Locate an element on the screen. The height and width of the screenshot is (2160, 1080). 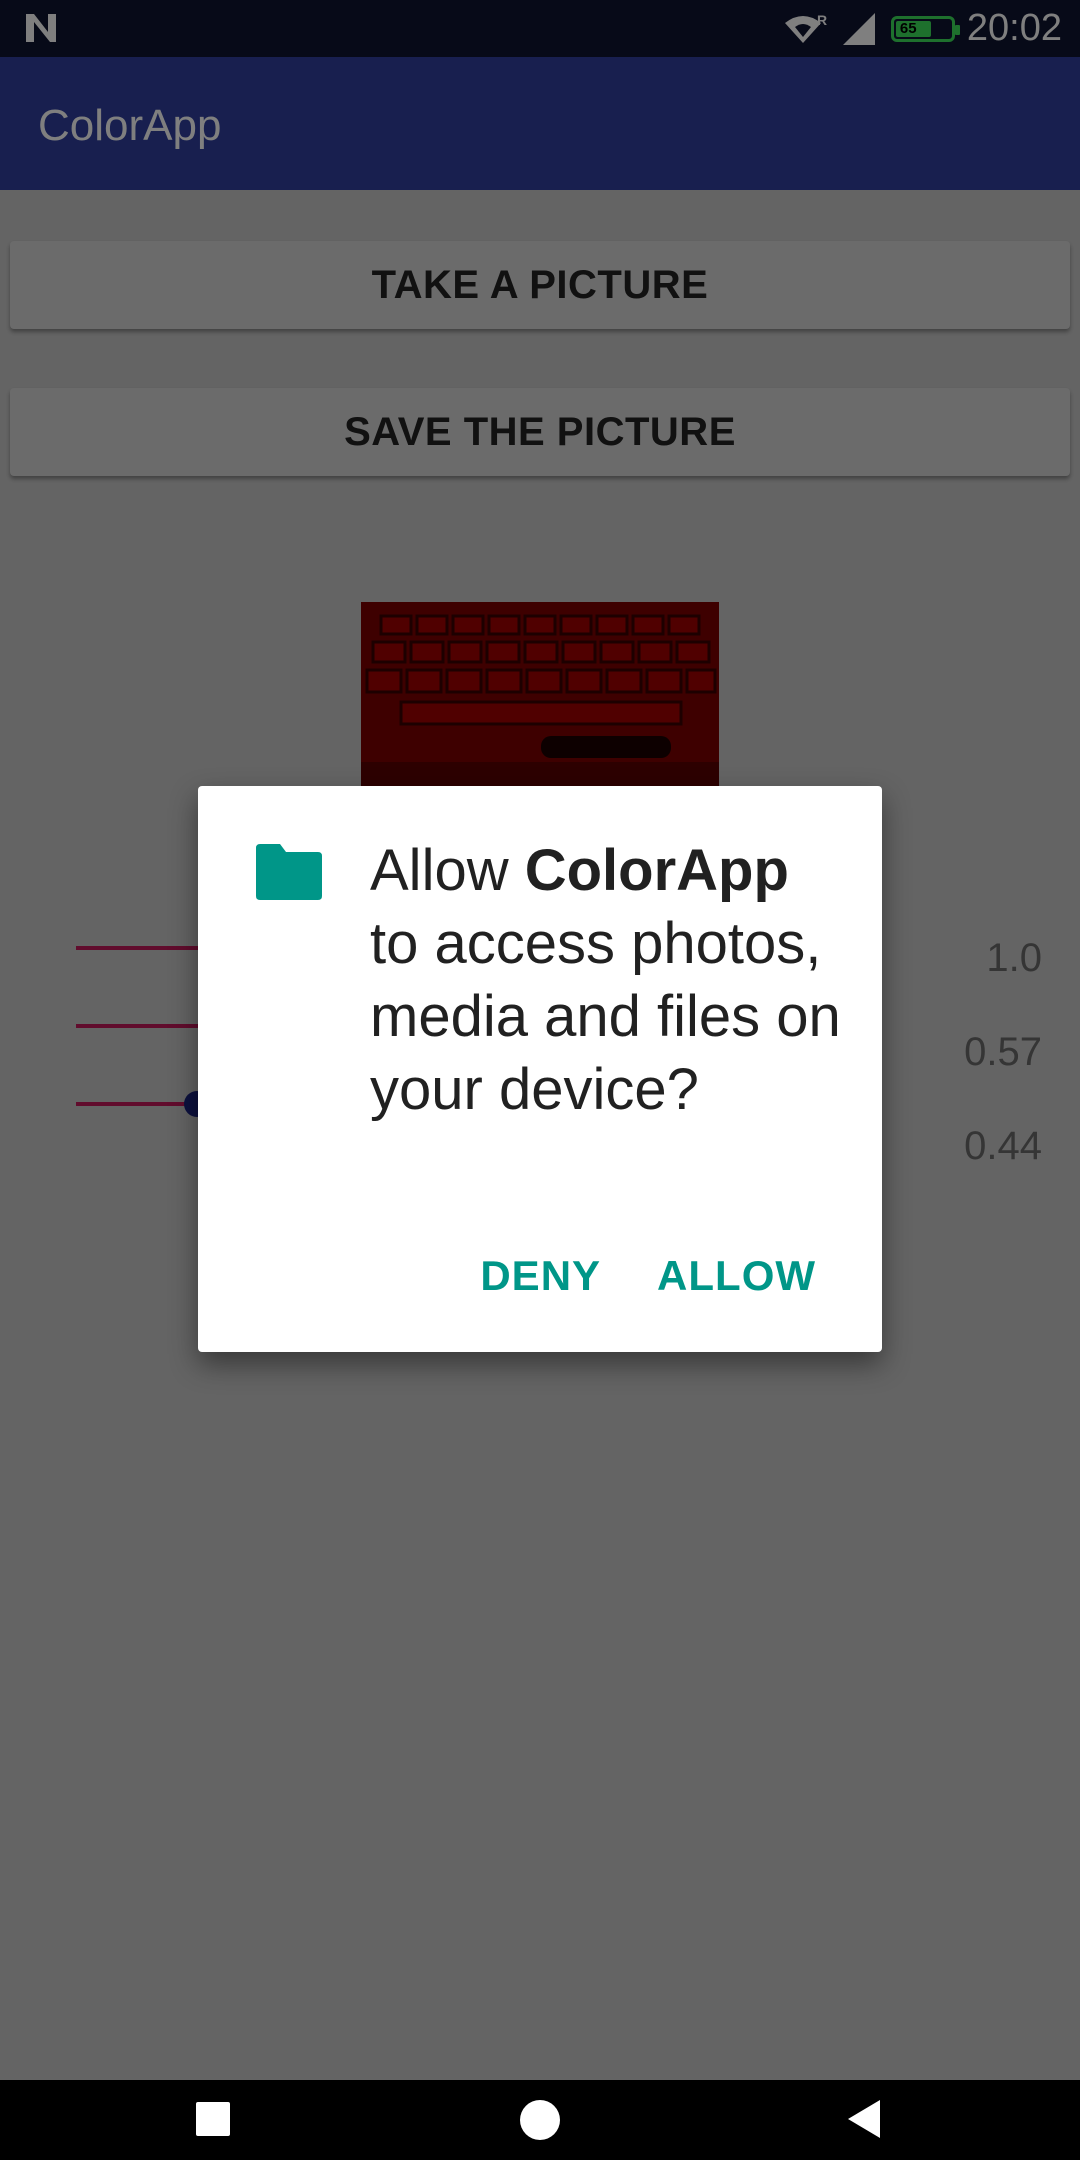
home-button is located at coordinates (540, 2120).